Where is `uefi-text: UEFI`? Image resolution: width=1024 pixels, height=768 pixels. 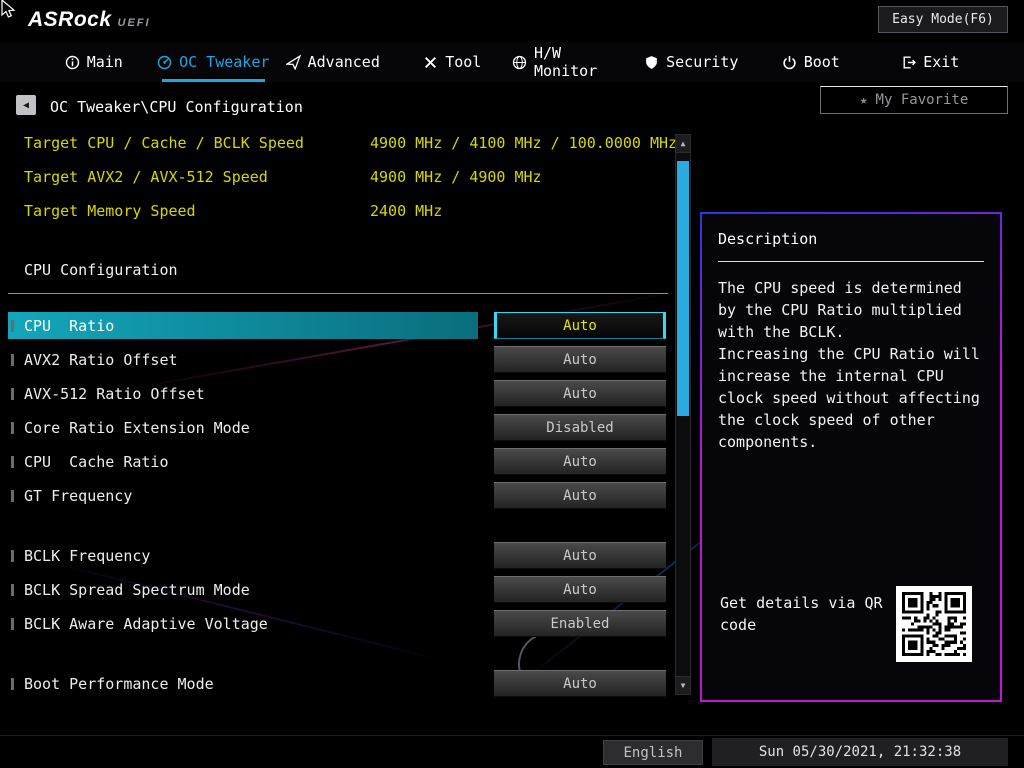 uefi-text: UEFI is located at coordinates (134, 23).